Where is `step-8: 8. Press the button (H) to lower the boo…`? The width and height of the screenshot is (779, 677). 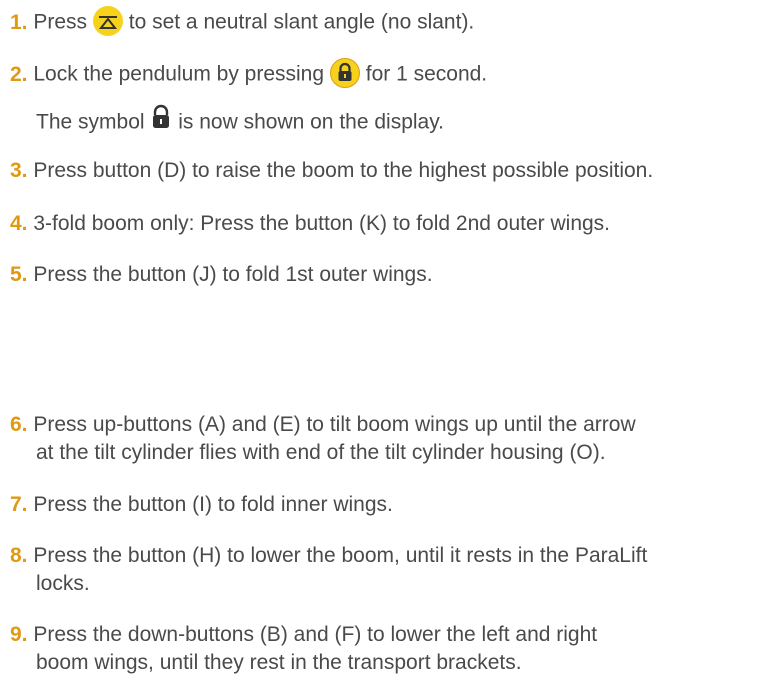 step-8: 8. Press the button (H) to lower the boo… is located at coordinates (394, 556).